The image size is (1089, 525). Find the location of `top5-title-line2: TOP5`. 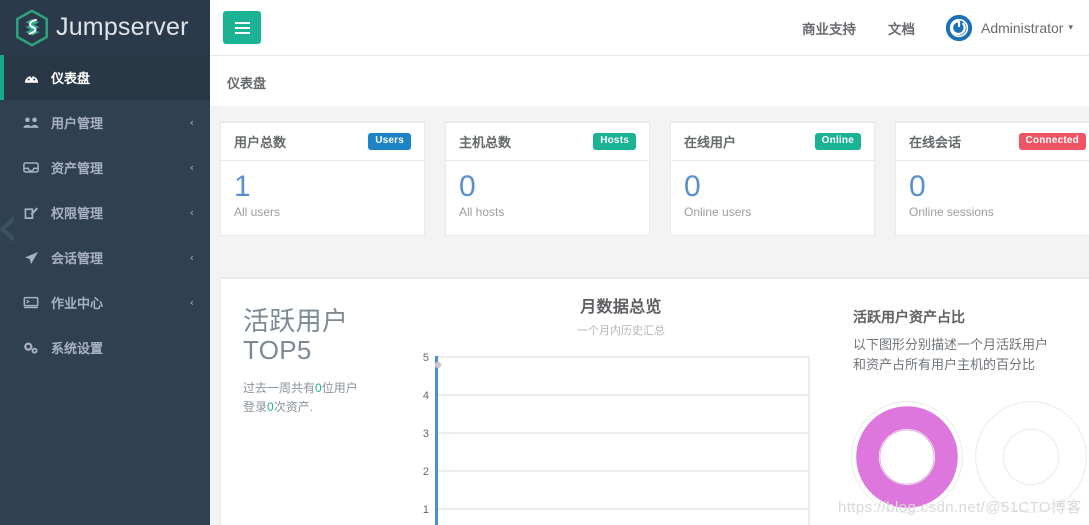

top5-title-line2: TOP5 is located at coordinates (277, 350).